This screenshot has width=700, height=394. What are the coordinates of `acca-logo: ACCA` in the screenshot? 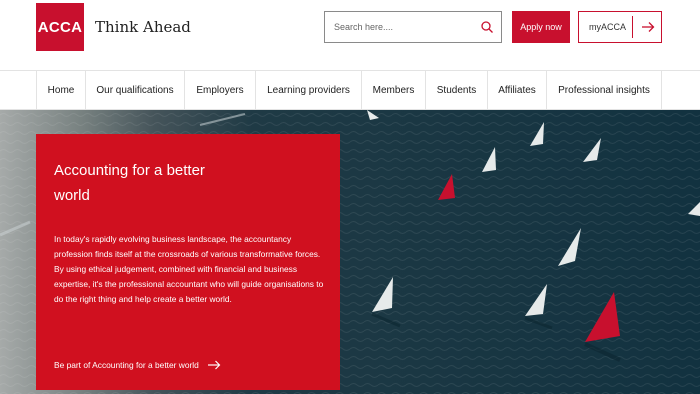 It's located at (60, 27).